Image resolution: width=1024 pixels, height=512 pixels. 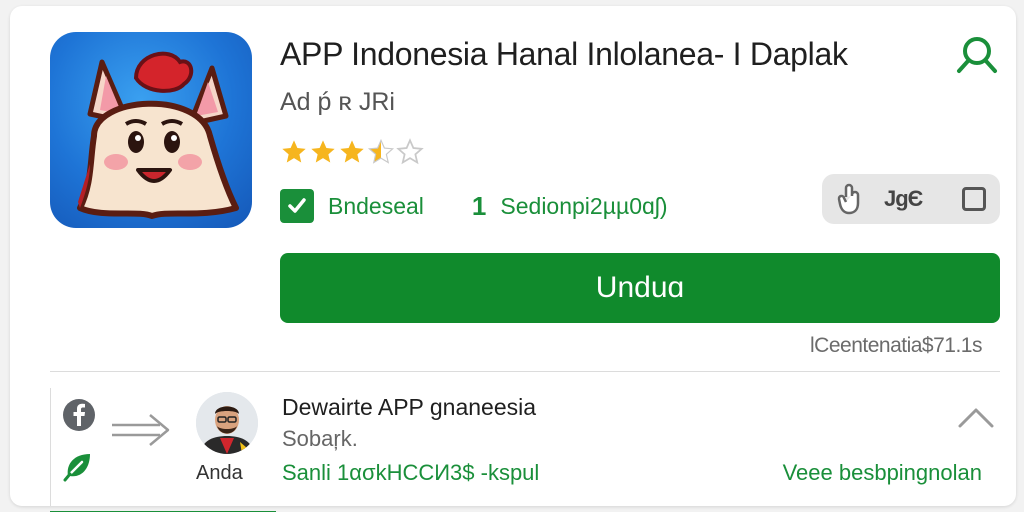 I want to click on see-more-link: Veee besbpingnolan, so click(x=882, y=473).